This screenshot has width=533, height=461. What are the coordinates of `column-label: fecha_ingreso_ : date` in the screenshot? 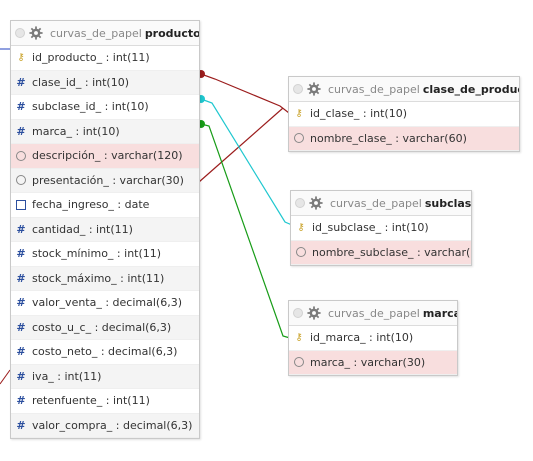 It's located at (91, 205).